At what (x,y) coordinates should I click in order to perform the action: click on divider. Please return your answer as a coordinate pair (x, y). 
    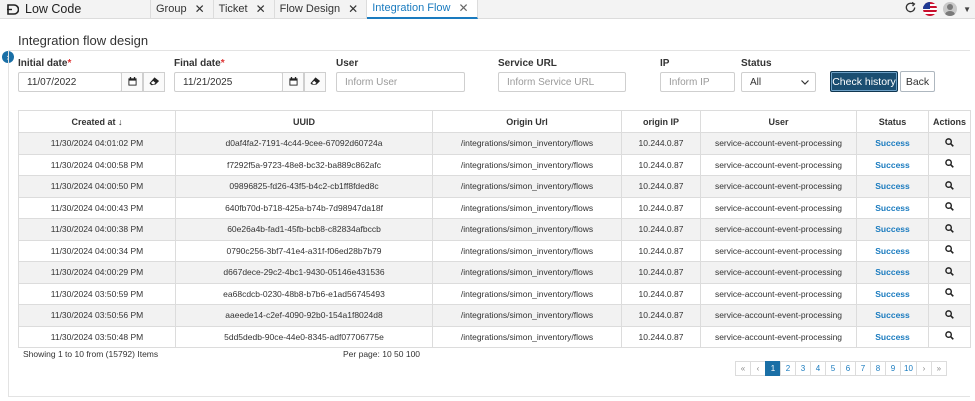
    Looking at the image, I should click on (489, 50).